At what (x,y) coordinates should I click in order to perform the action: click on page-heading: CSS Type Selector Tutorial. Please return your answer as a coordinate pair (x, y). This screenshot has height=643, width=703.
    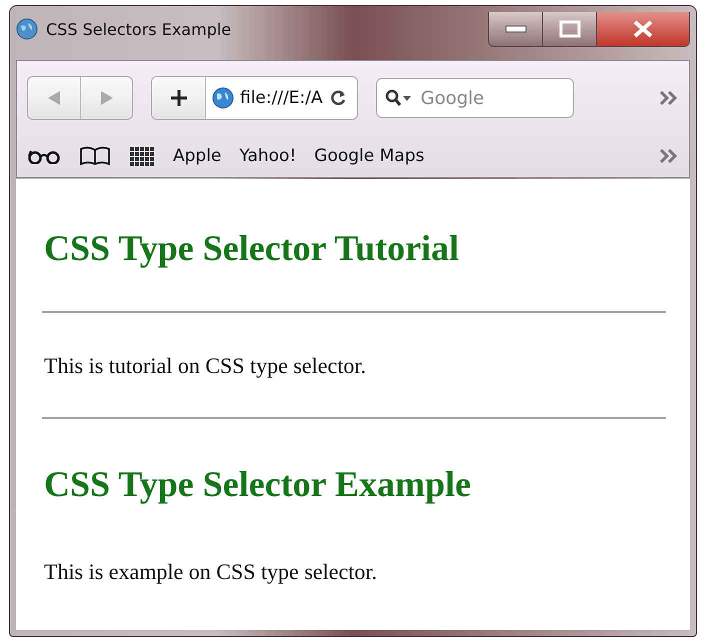
    Looking at the image, I should click on (252, 248).